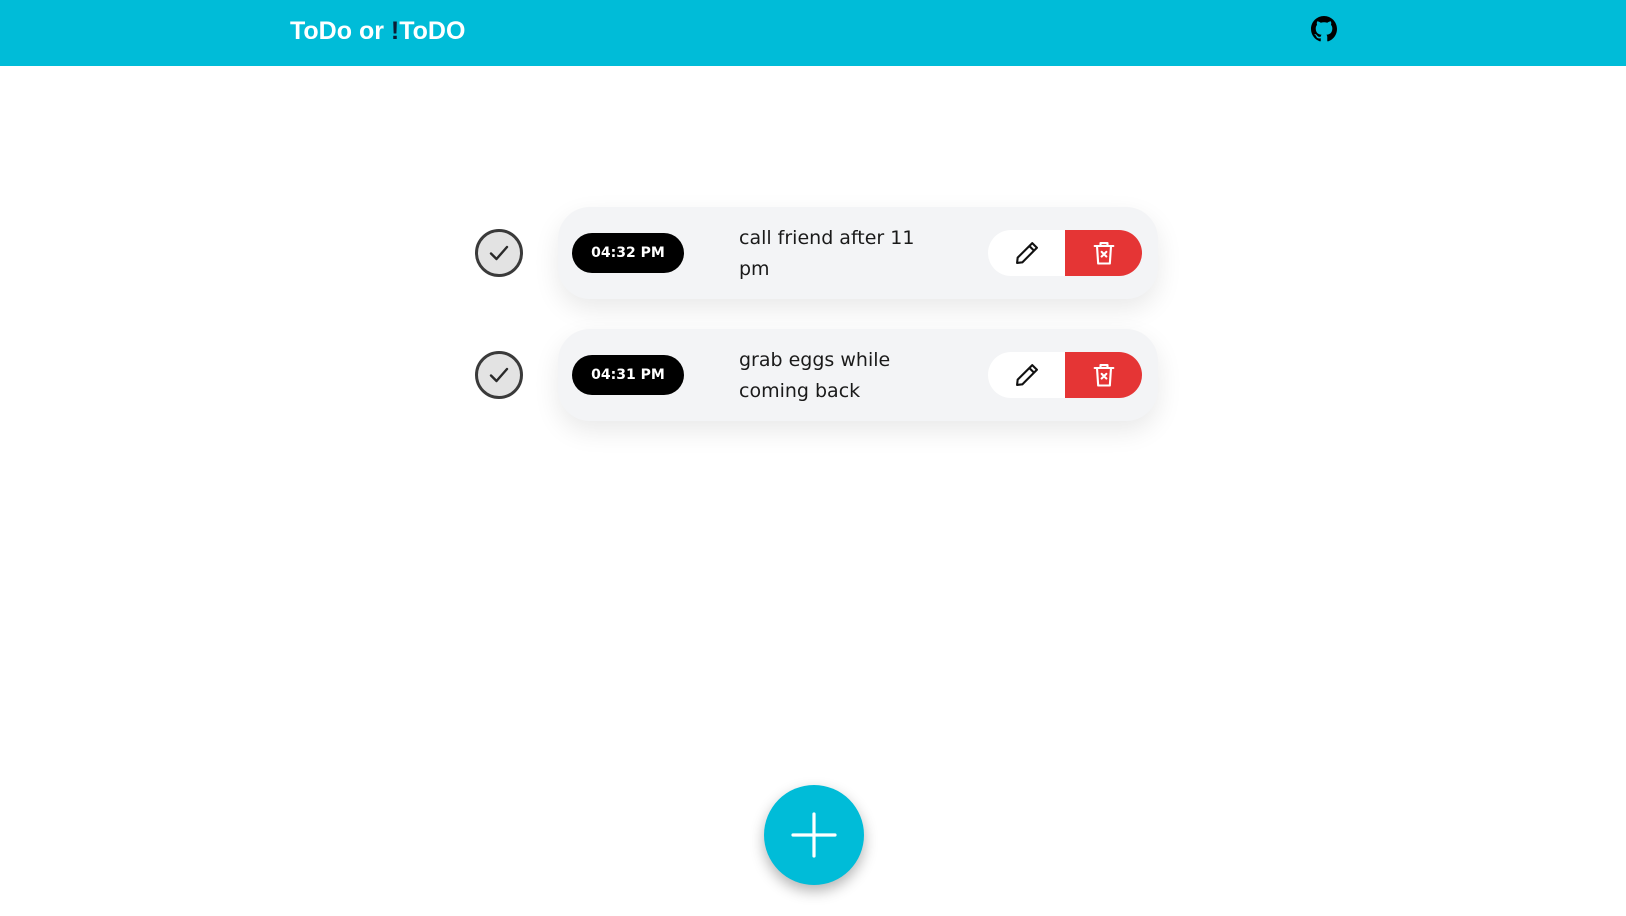  Describe the element at coordinates (827, 253) in the screenshot. I see `todo-text: call friend after 11 pm` at that location.